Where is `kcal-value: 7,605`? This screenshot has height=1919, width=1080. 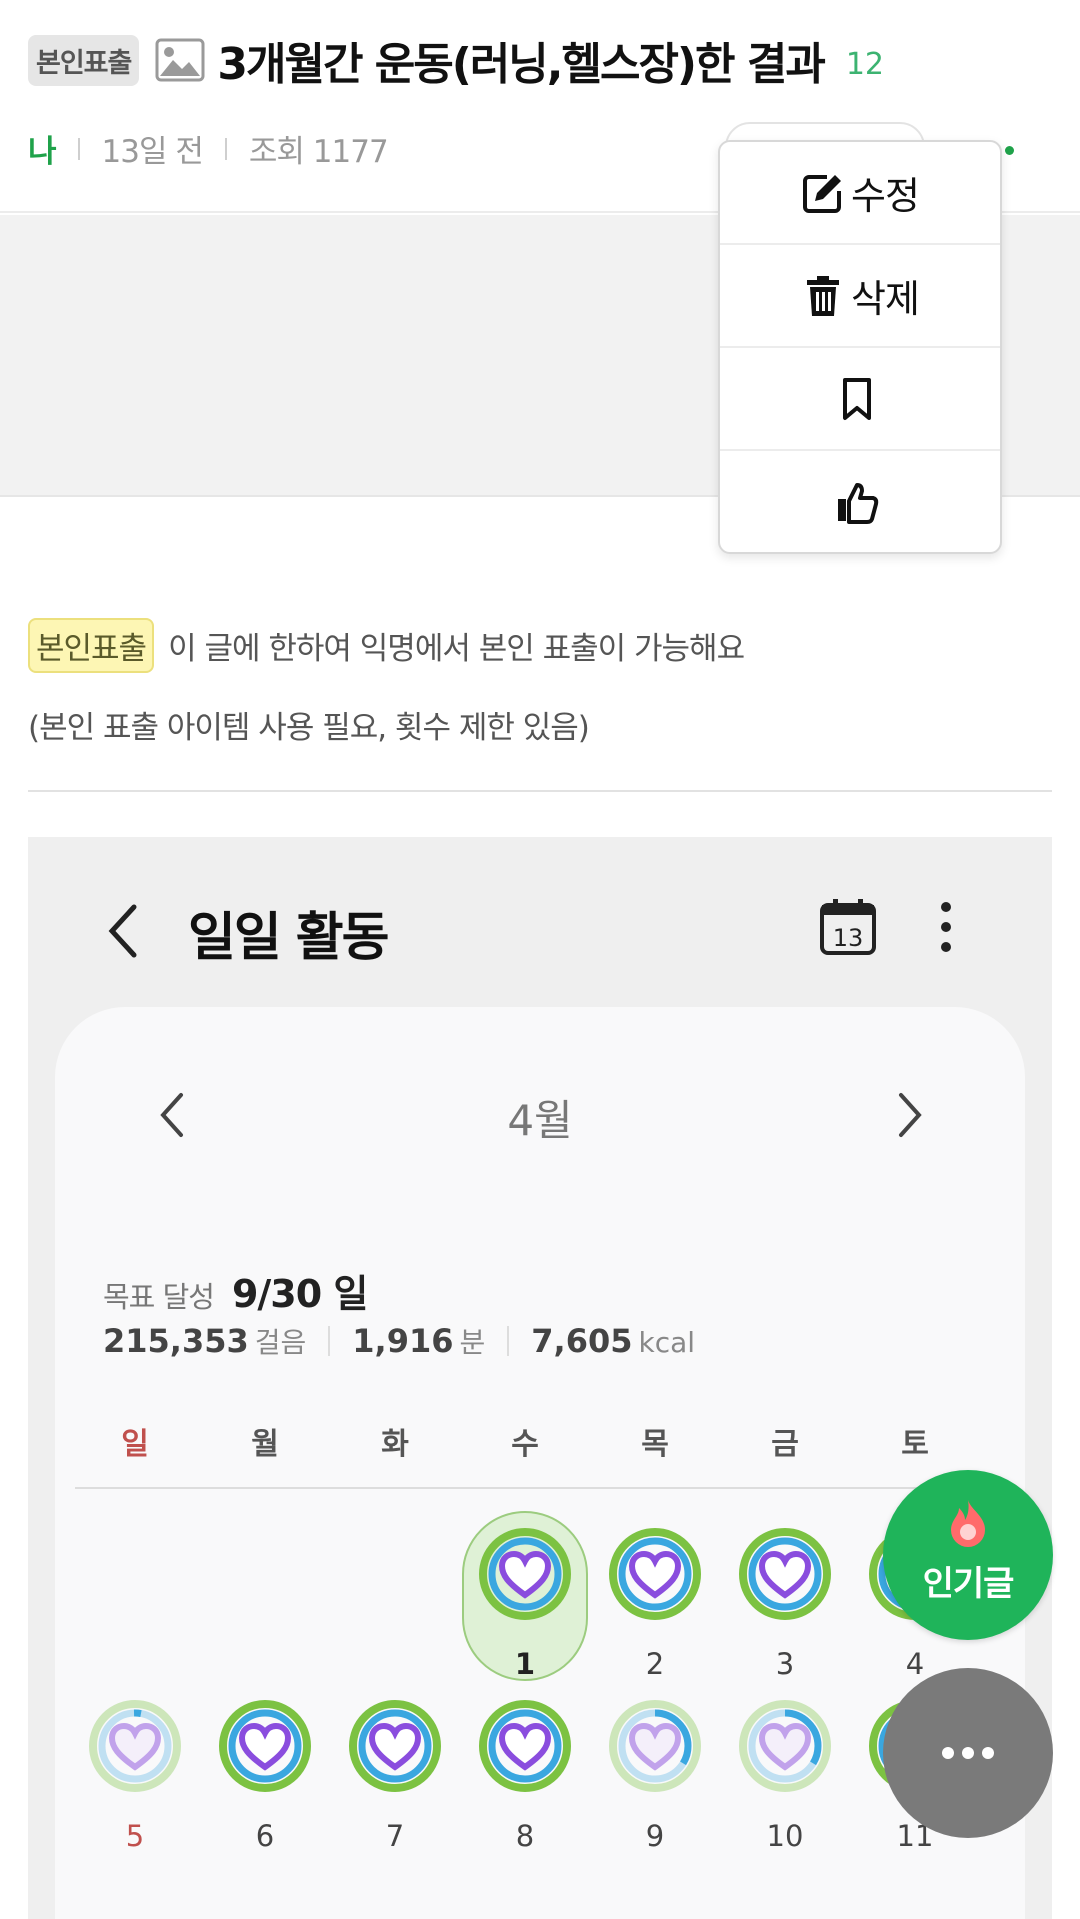 kcal-value: 7,605 is located at coordinates (582, 1341).